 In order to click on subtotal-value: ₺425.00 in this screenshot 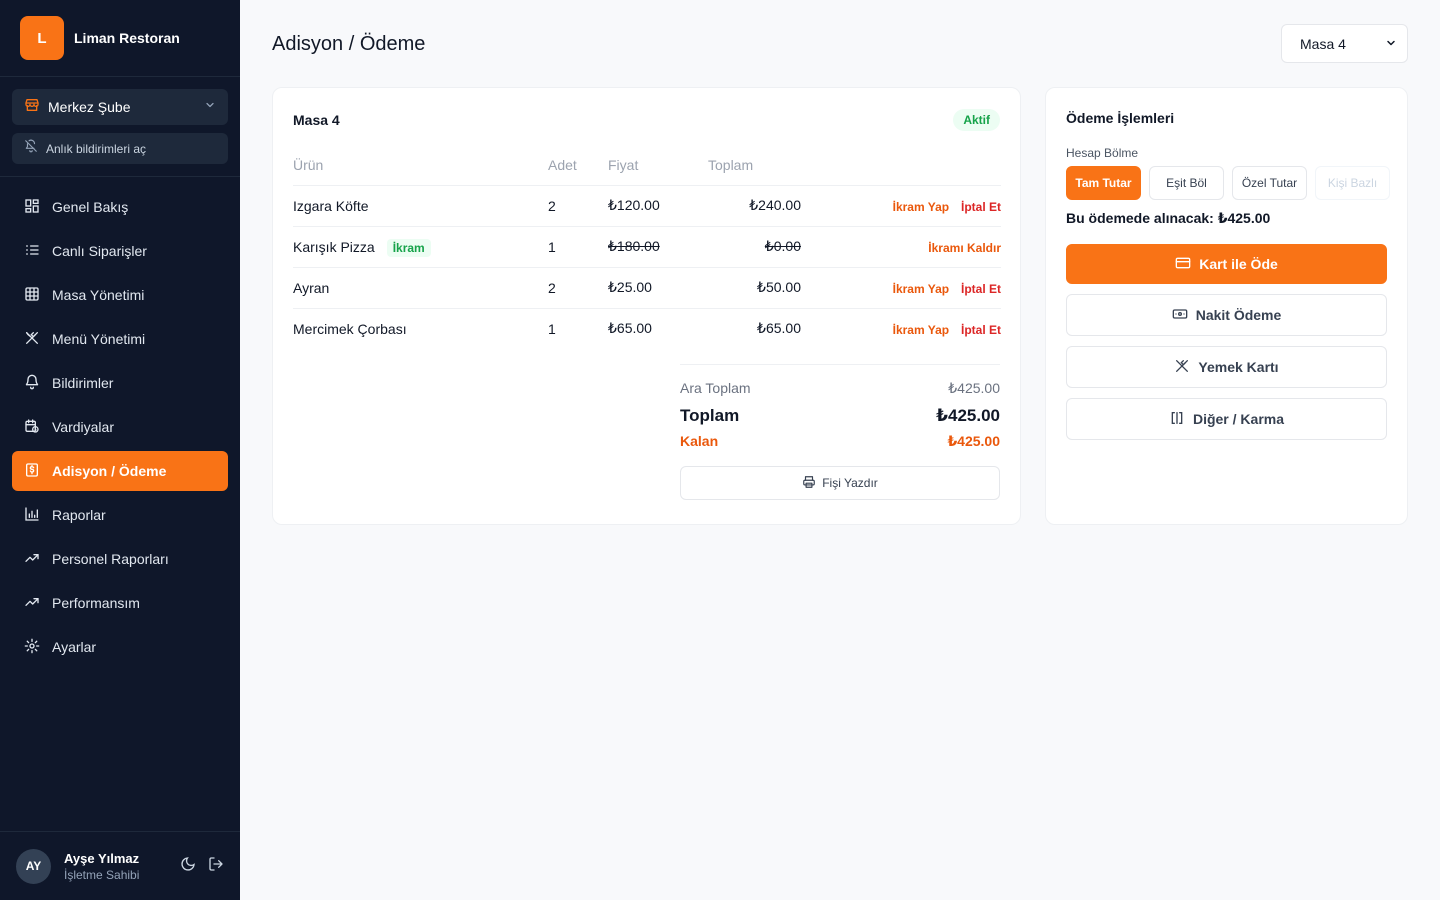, I will do `click(974, 387)`.